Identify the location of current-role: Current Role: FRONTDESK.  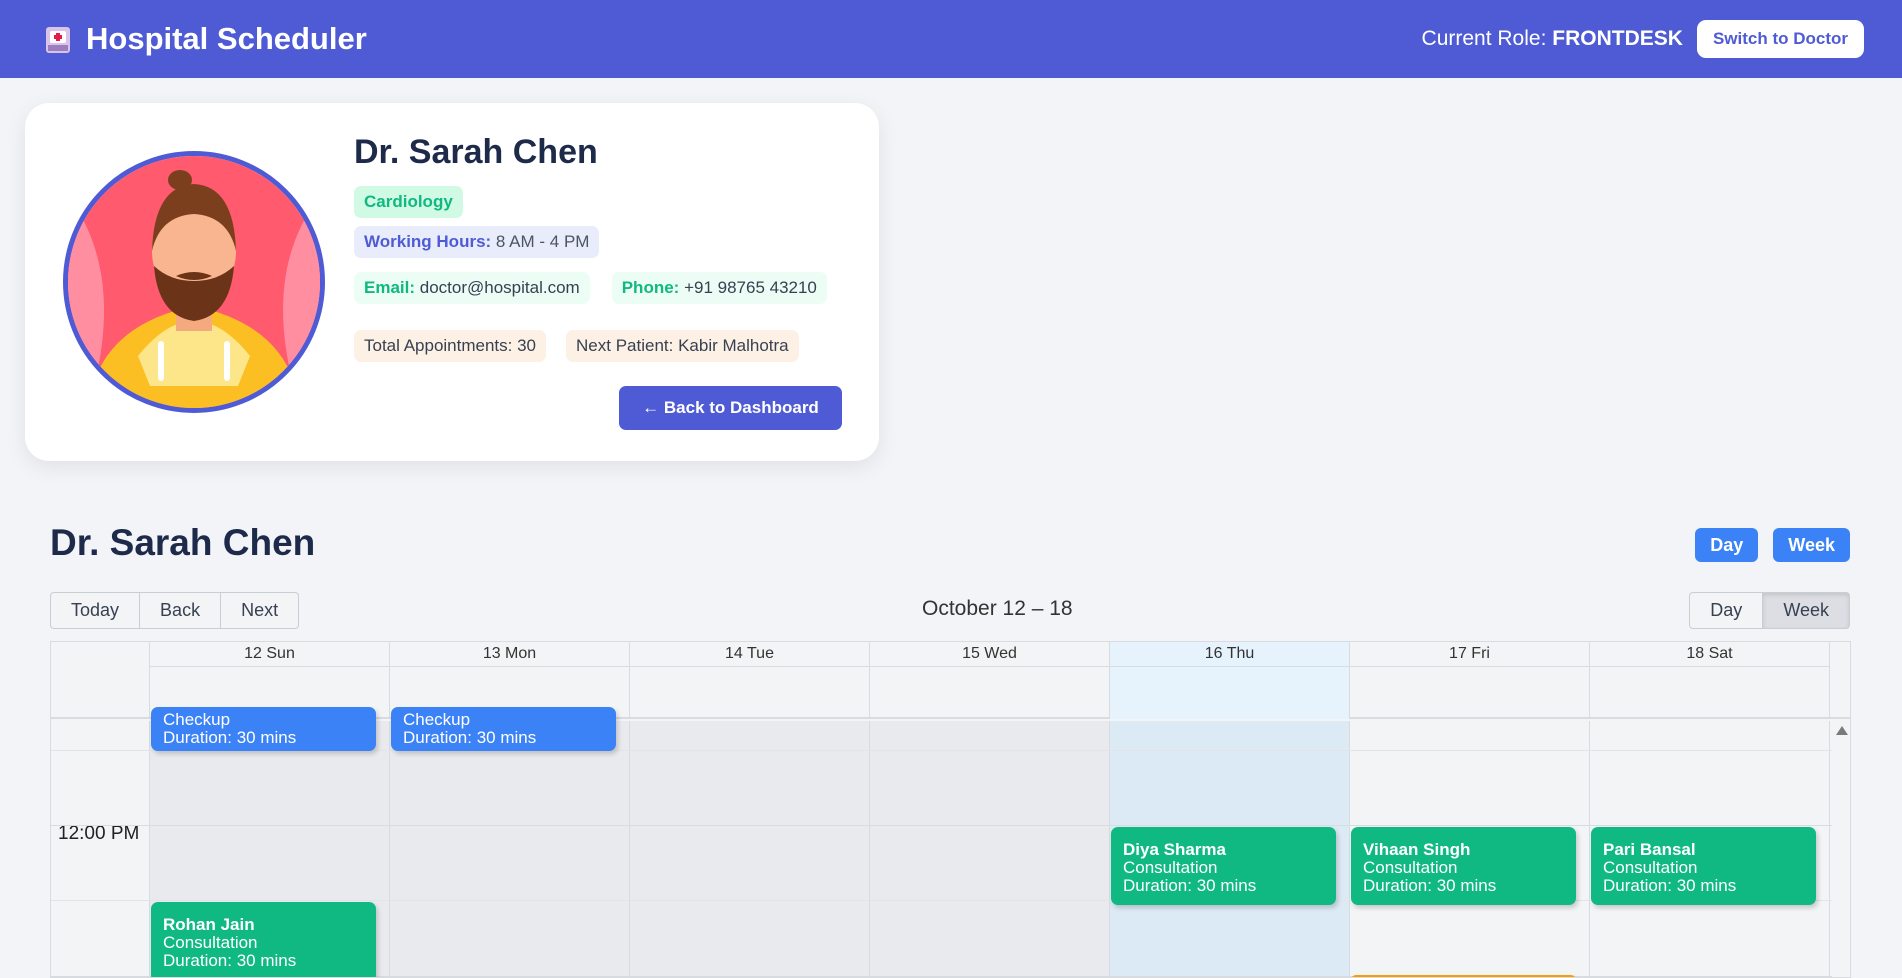
(1552, 39).